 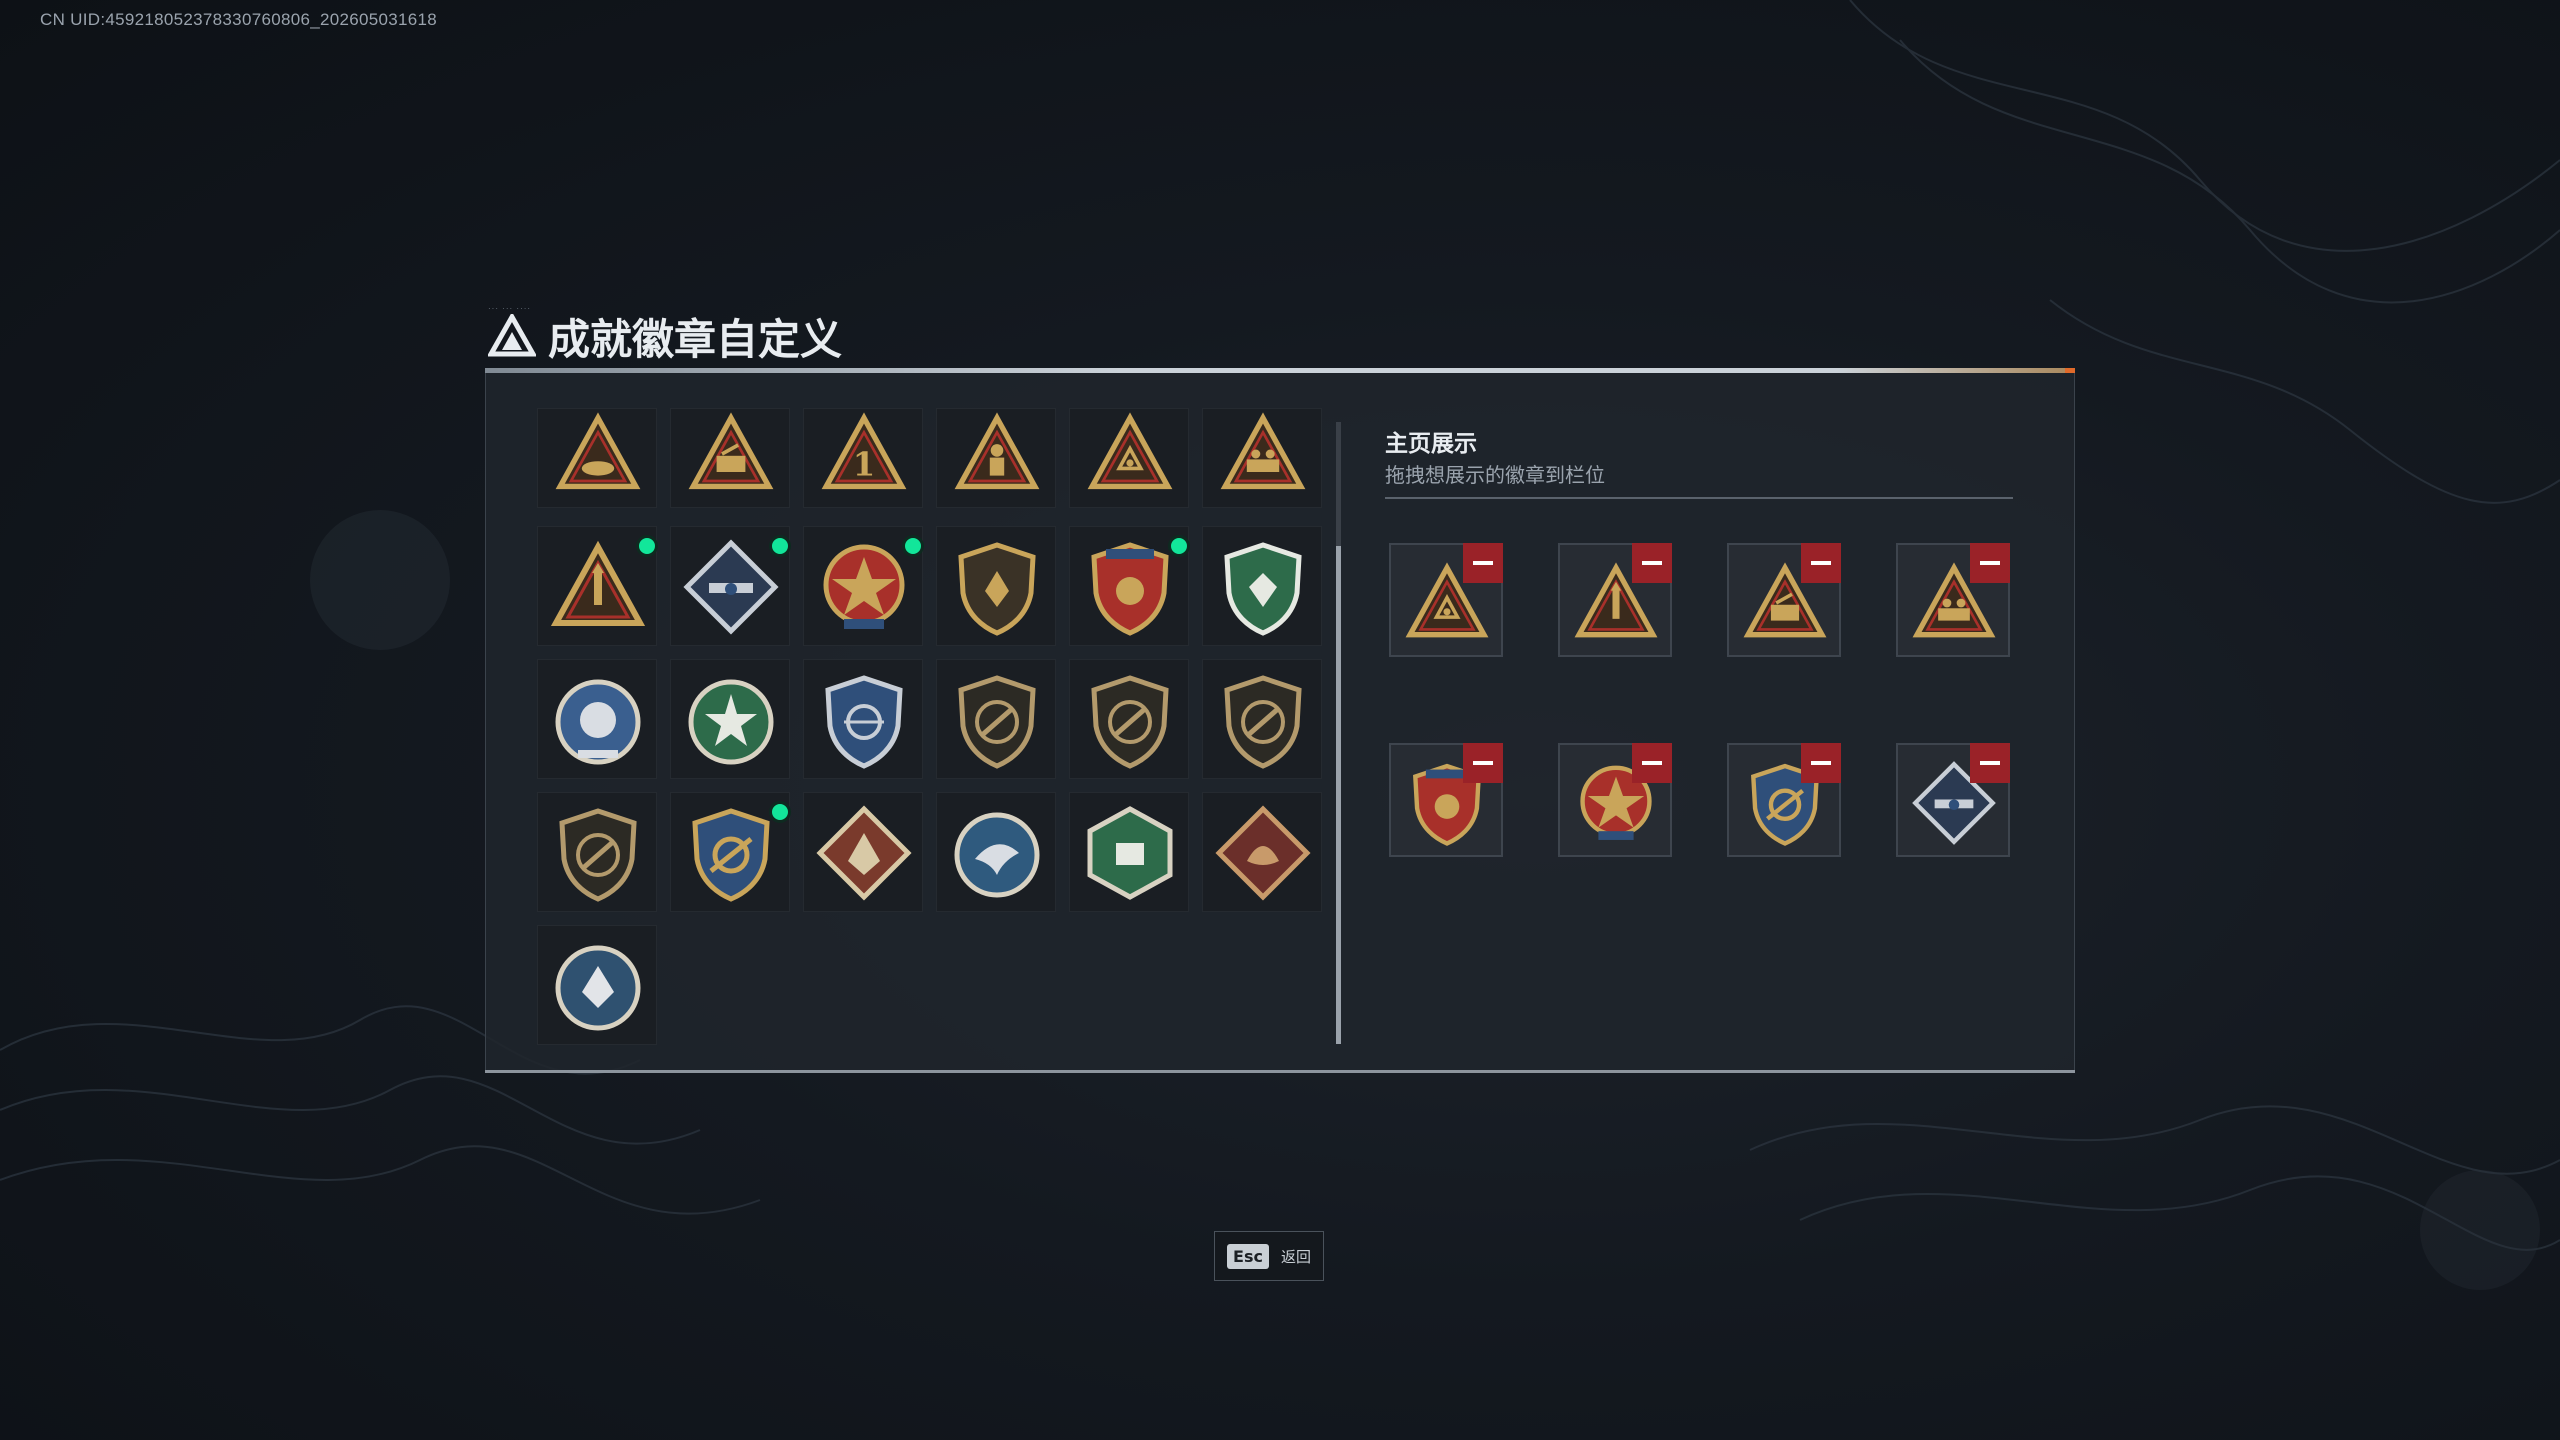 I want to click on showcase-subtitle: 拖拽想展示的徽章到栏位, so click(x=1495, y=475).